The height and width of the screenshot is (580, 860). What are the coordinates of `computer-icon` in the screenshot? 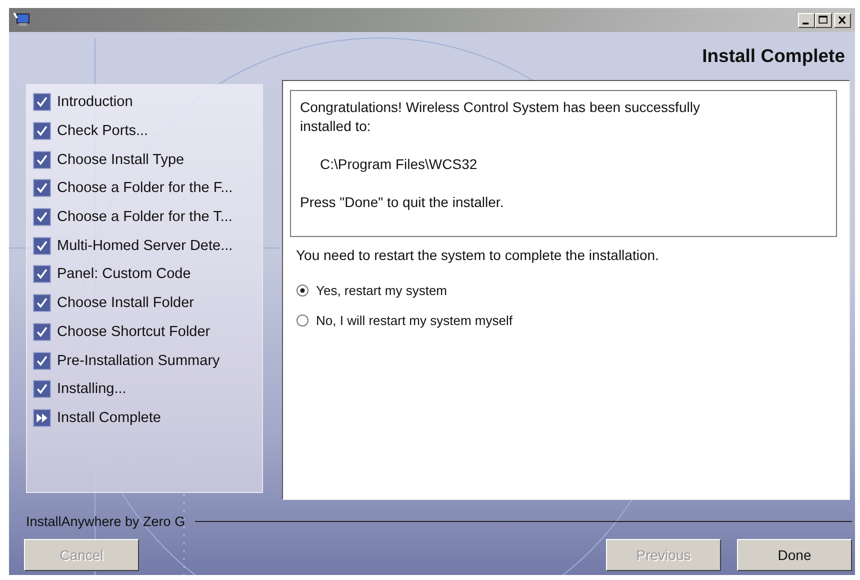 It's located at (22, 20).